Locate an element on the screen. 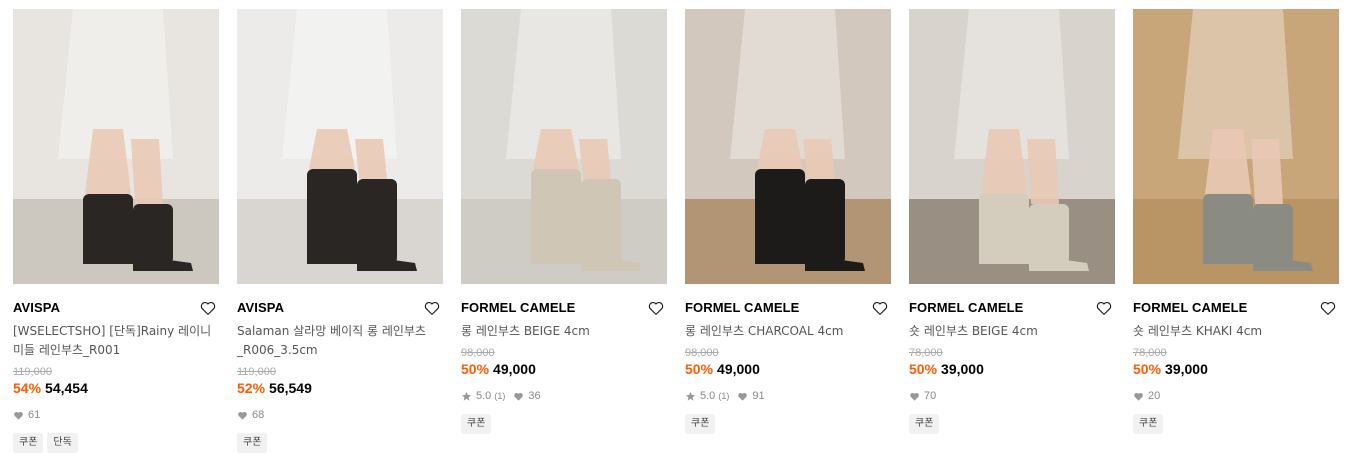  price-row: 54% 54,454 is located at coordinates (116, 388).